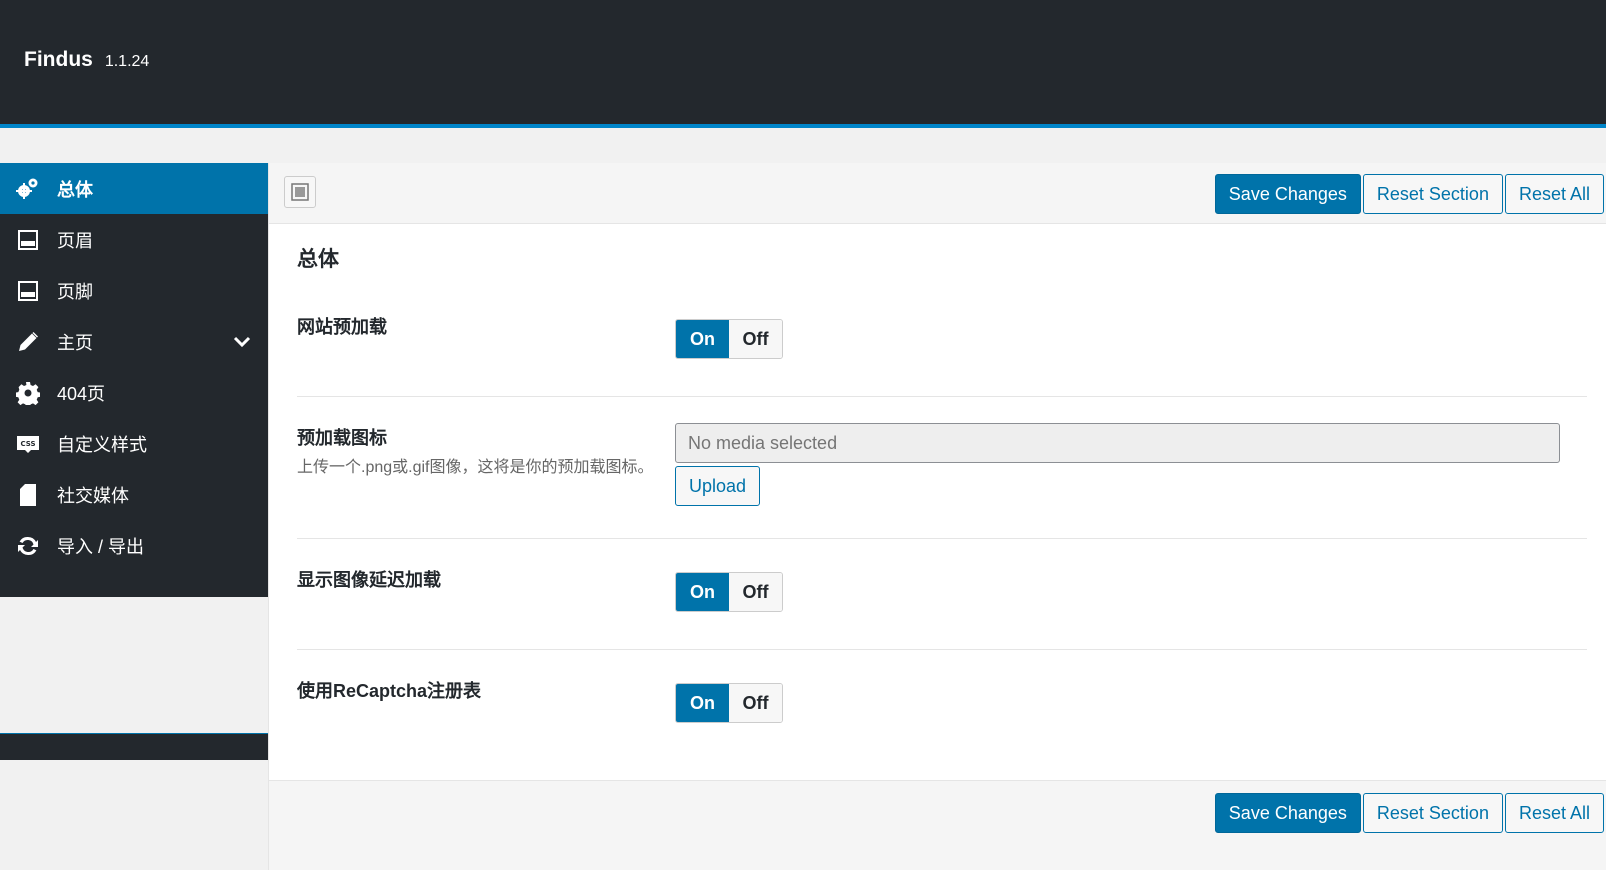 This screenshot has height=870, width=1606. I want to click on footer-layout-icon, so click(28, 291).